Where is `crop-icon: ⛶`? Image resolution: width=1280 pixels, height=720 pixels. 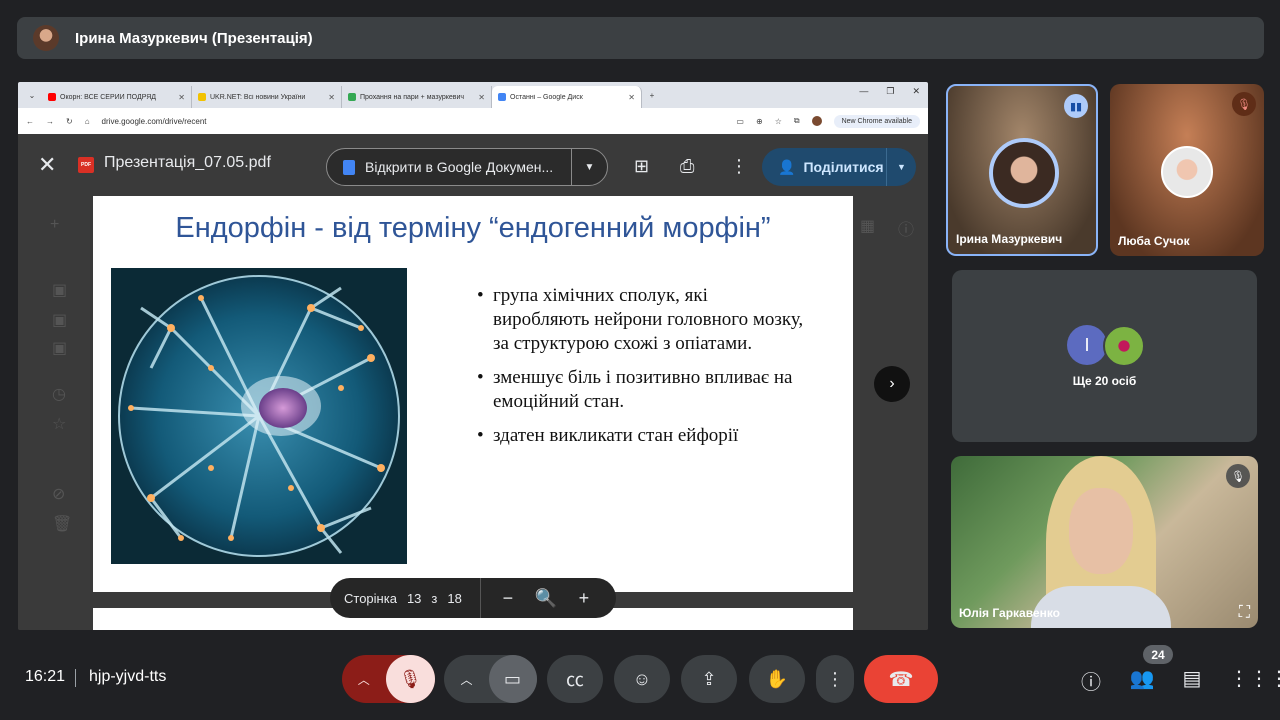 crop-icon: ⛶ is located at coordinates (1244, 613).